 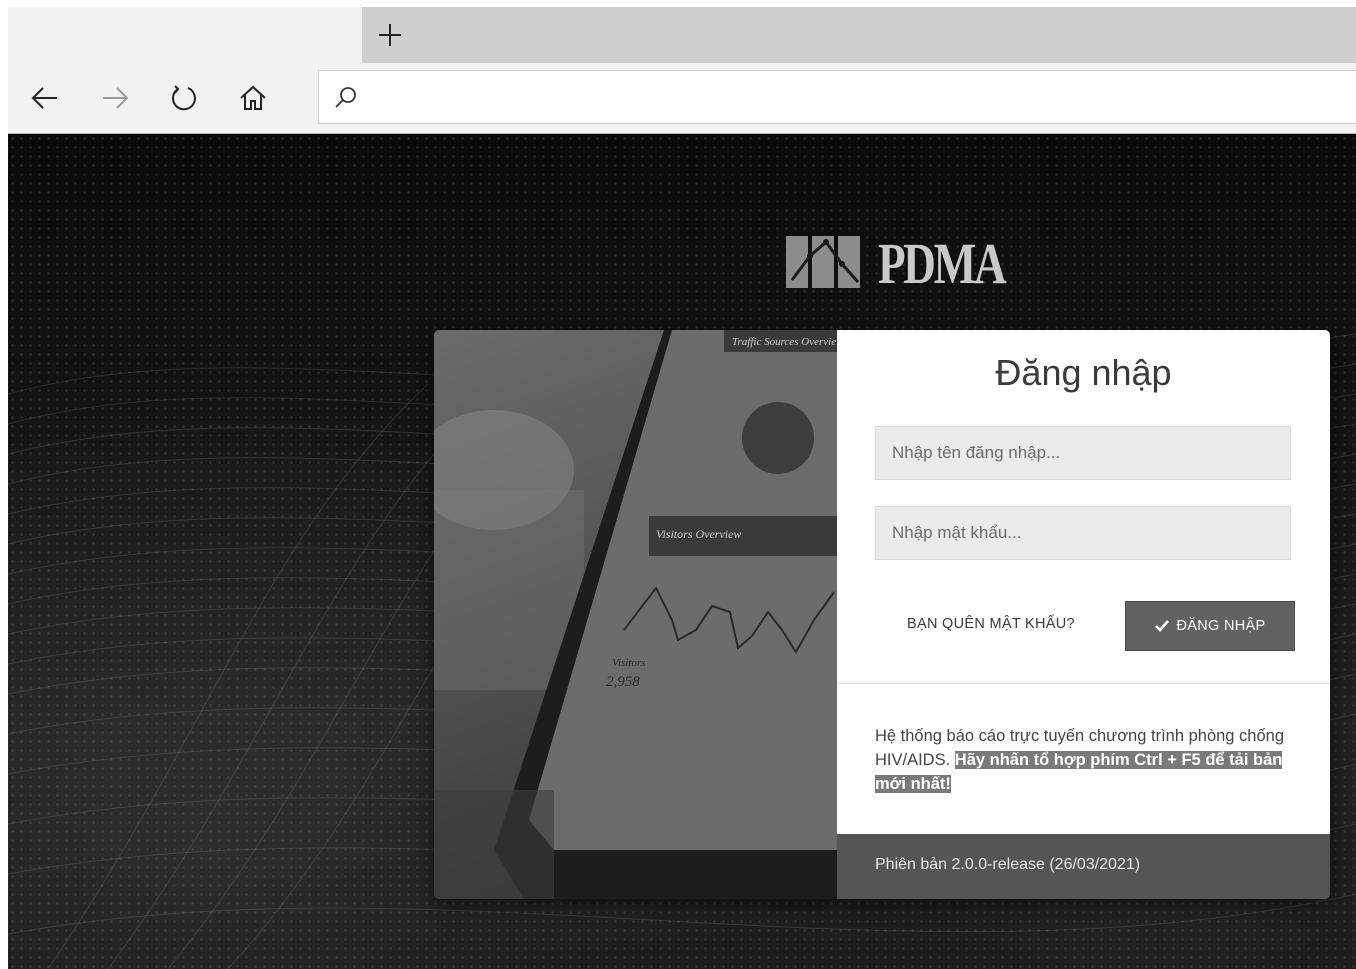 What do you see at coordinates (991, 624) in the screenshot?
I see `forgot-password-link: BẠN QUÊN MẬT KHẨU?` at bounding box center [991, 624].